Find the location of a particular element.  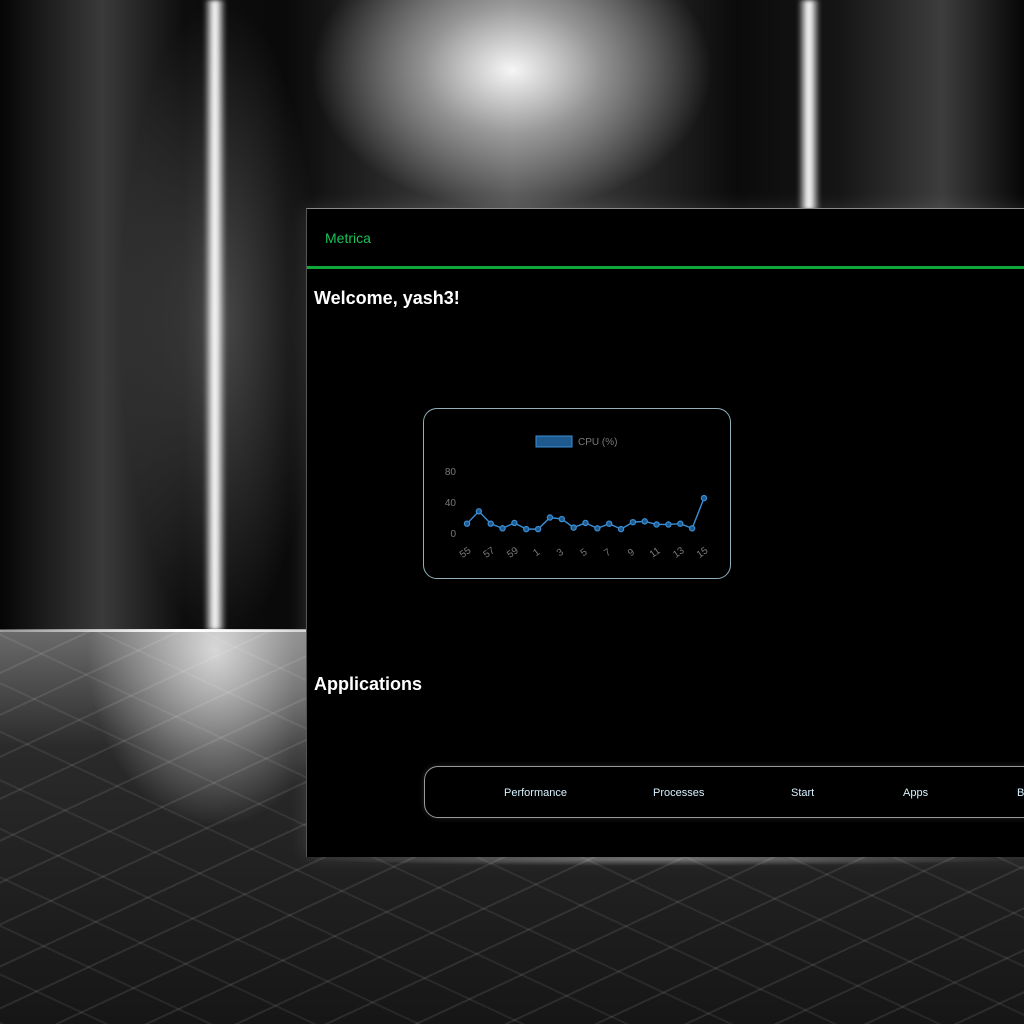

x-tick-label: 1 is located at coordinates (536, 553).